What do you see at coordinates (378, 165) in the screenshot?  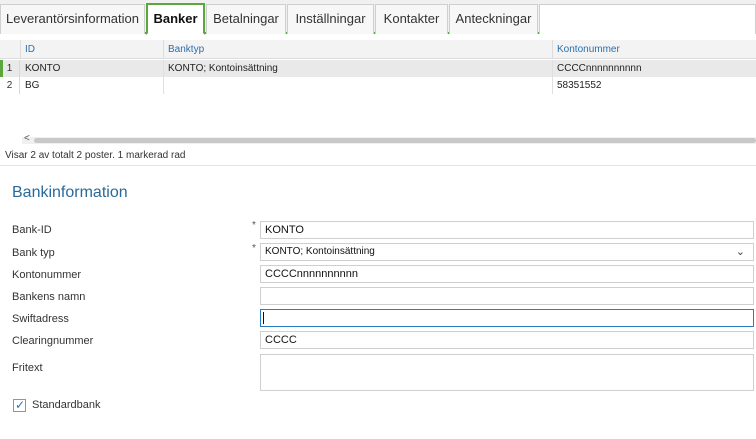 I see `divider` at bounding box center [378, 165].